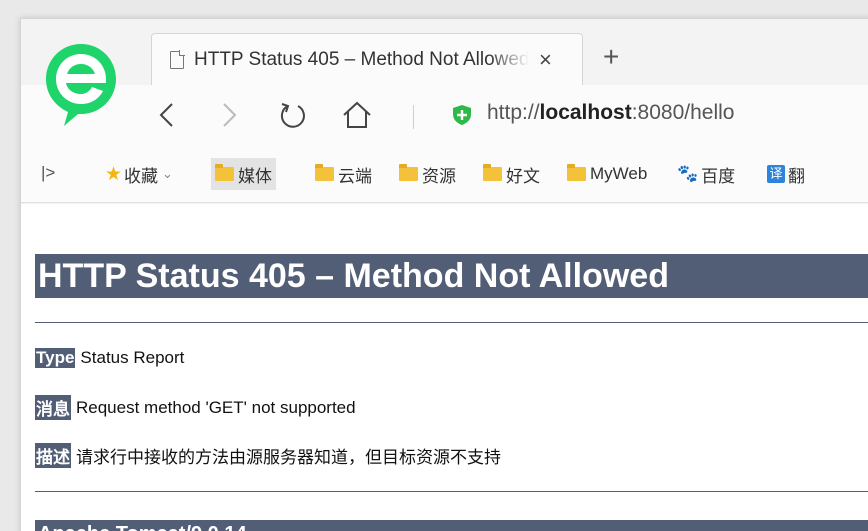 This screenshot has width=868, height=531. I want to click on bookmark-item: 🐾 百度, so click(706, 174).